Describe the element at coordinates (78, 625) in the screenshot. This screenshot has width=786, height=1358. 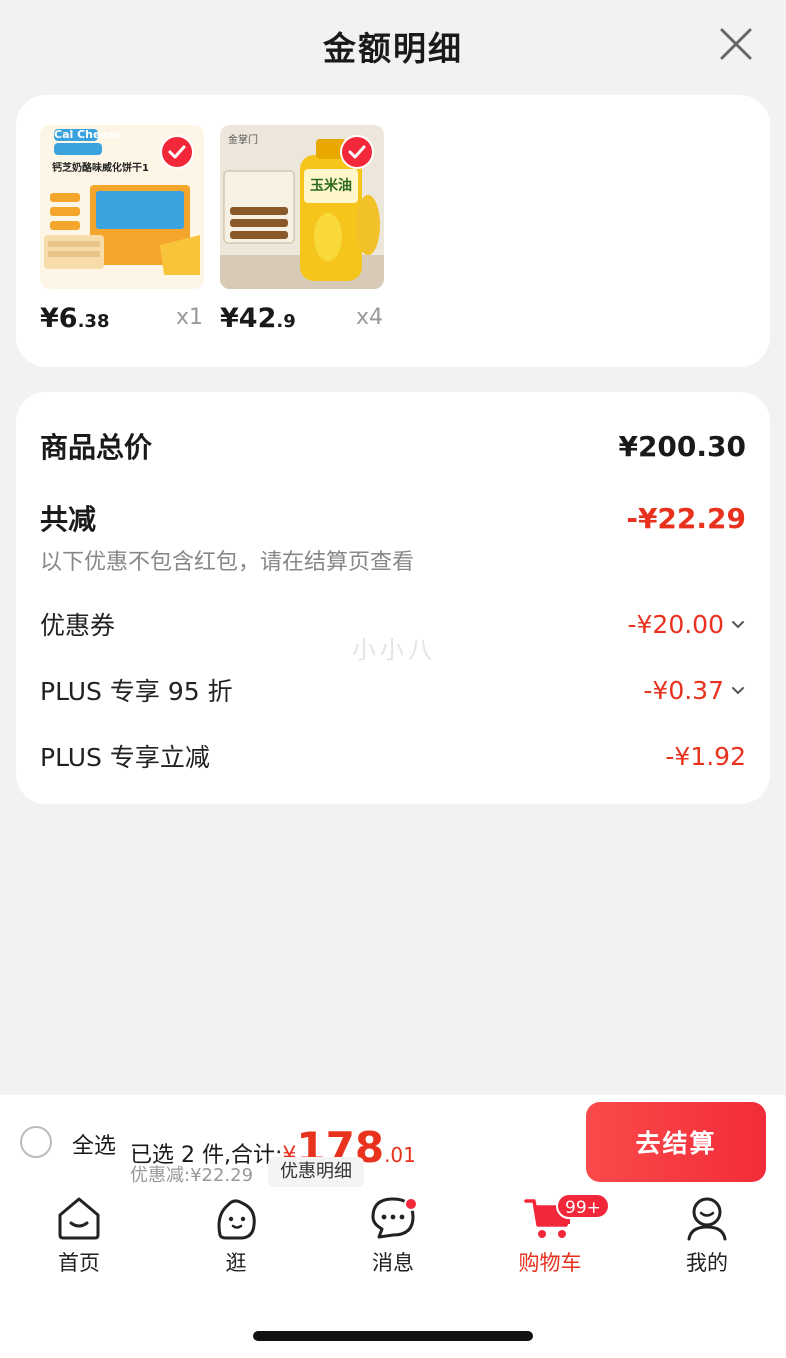
I see `coupon-label: 优惠券` at that location.